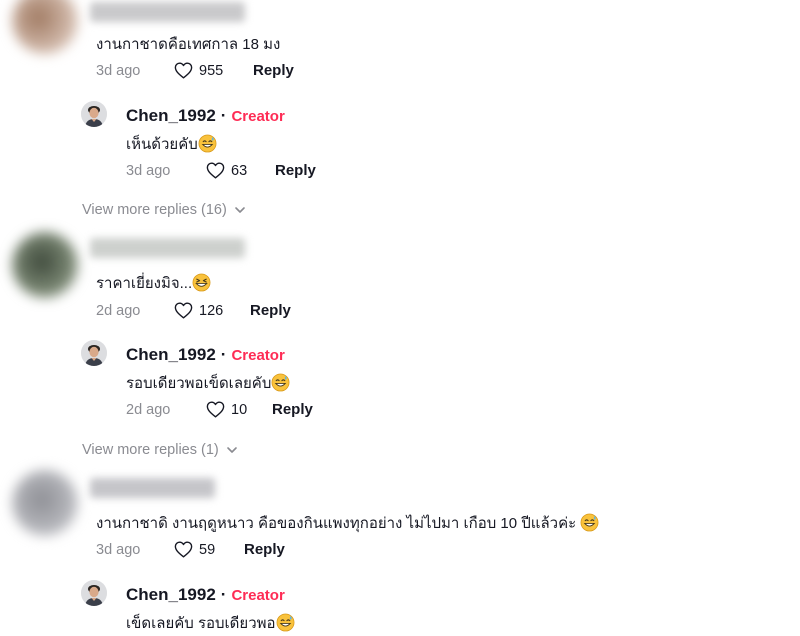 The height and width of the screenshot is (636, 800). What do you see at coordinates (199, 383) in the screenshot?
I see `reply-text-content: รอบเดียวพอเข็ดเลยคับ` at bounding box center [199, 383].